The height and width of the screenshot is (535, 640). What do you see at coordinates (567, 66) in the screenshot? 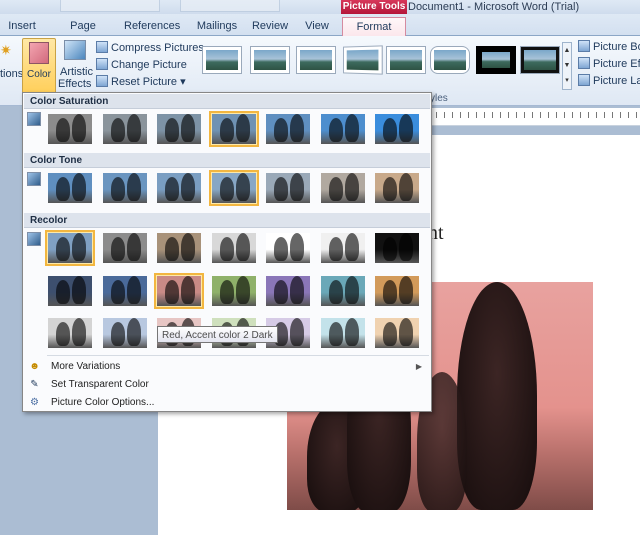
I see `gallery-scroll: ▲ ▼ ▾` at bounding box center [567, 66].